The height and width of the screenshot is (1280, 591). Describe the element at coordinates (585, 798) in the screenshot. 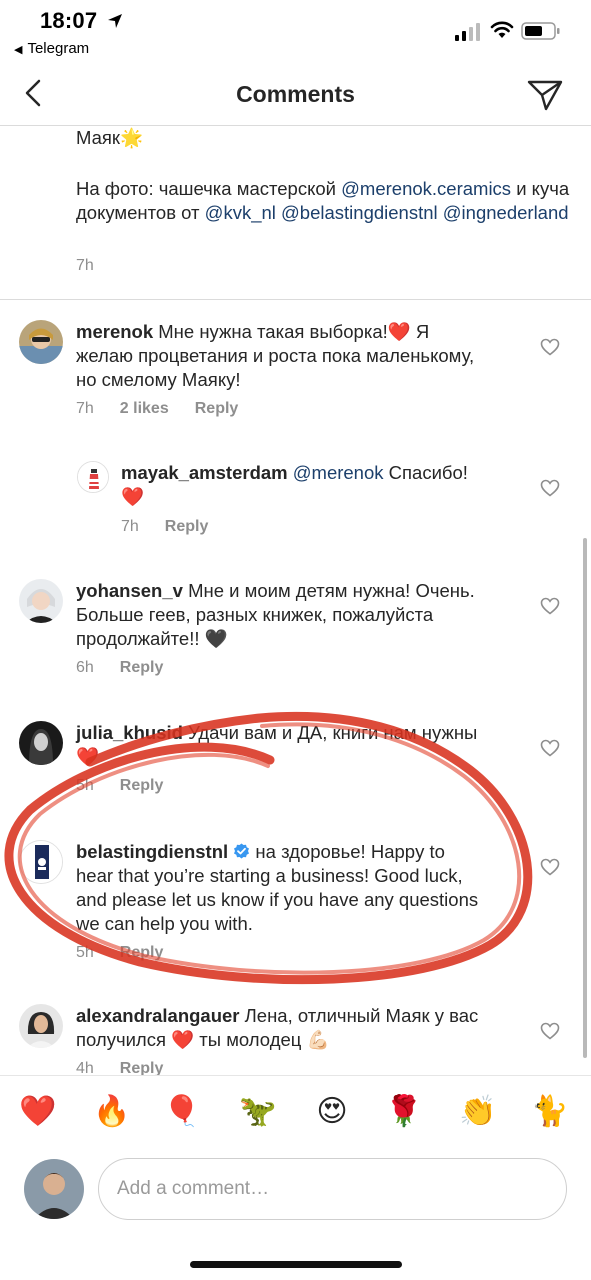

I see `scroll-indicator` at that location.